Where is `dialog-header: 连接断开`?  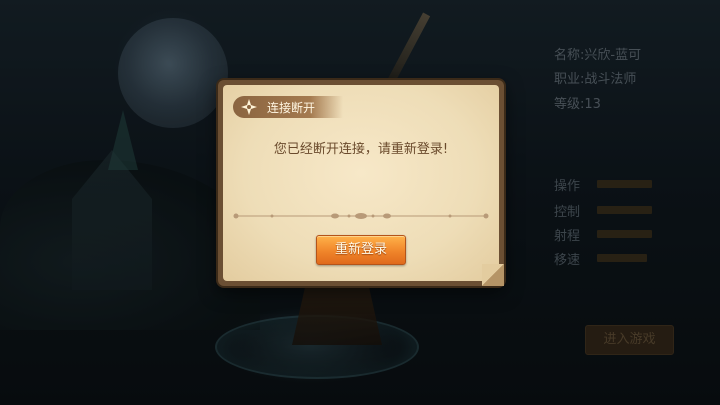 dialog-header: 连接断开 is located at coordinates (288, 107).